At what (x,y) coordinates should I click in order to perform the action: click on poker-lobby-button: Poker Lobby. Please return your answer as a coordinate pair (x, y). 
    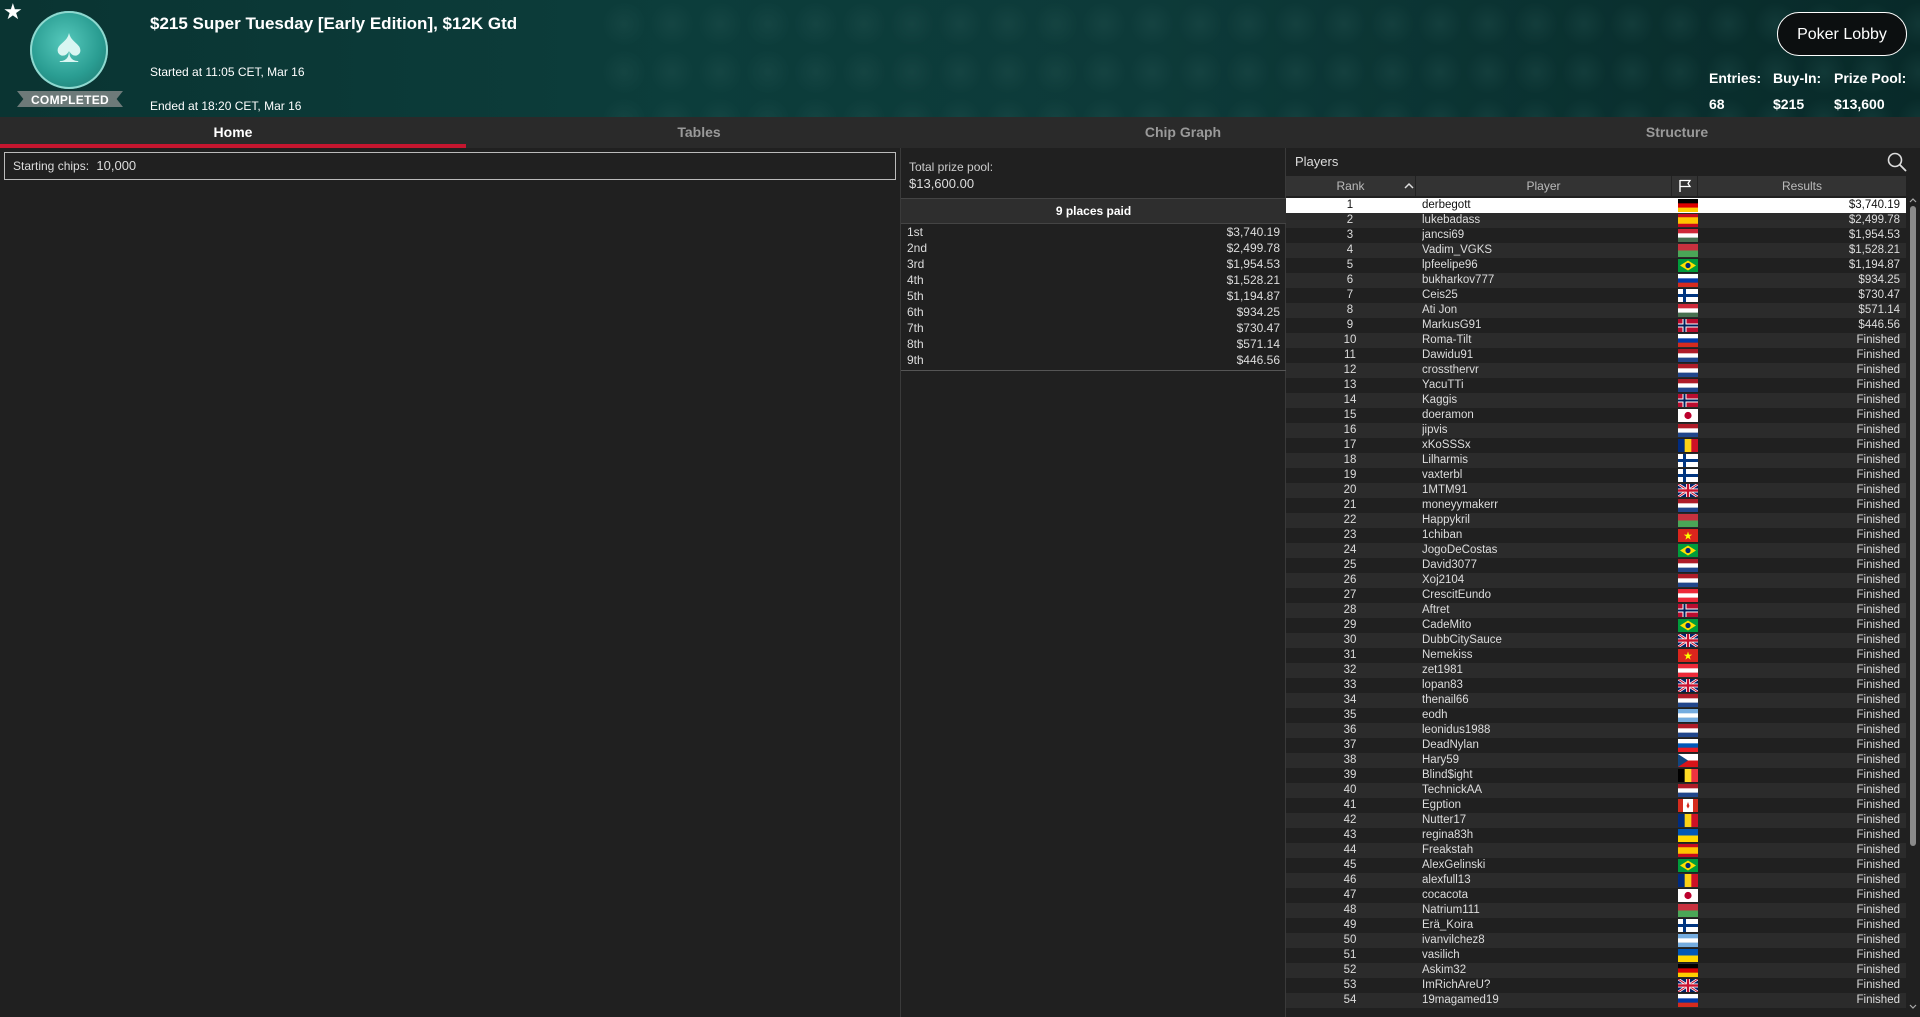
    Looking at the image, I should click on (1842, 34).